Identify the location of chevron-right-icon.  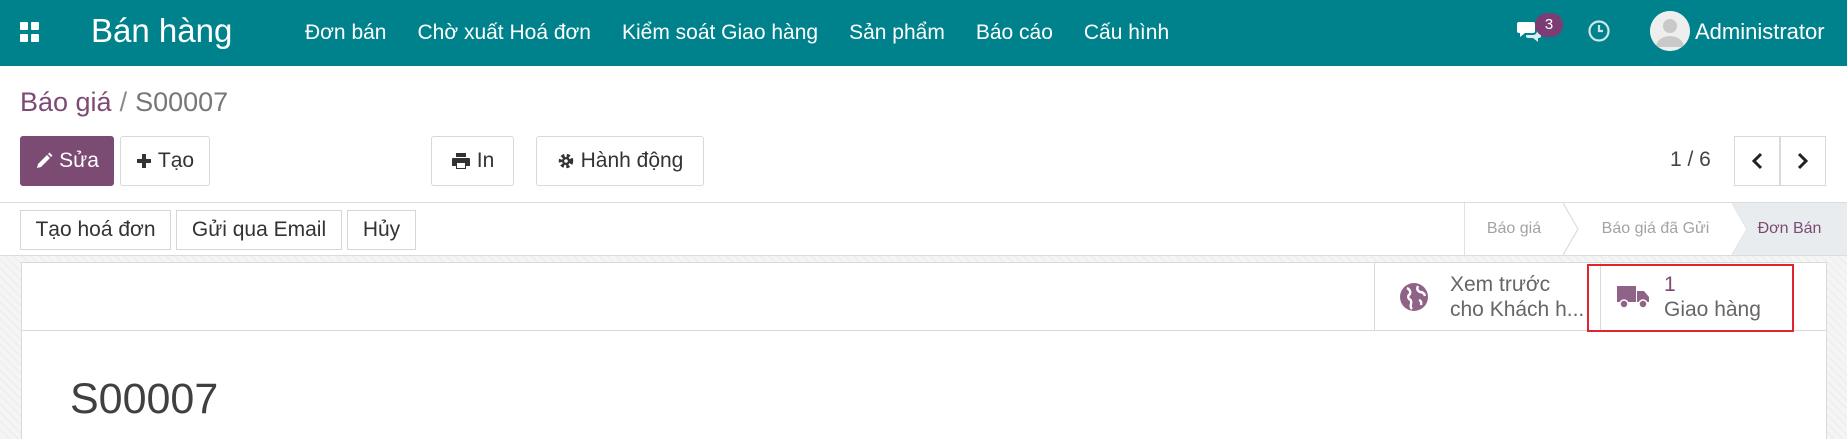
(1803, 161).